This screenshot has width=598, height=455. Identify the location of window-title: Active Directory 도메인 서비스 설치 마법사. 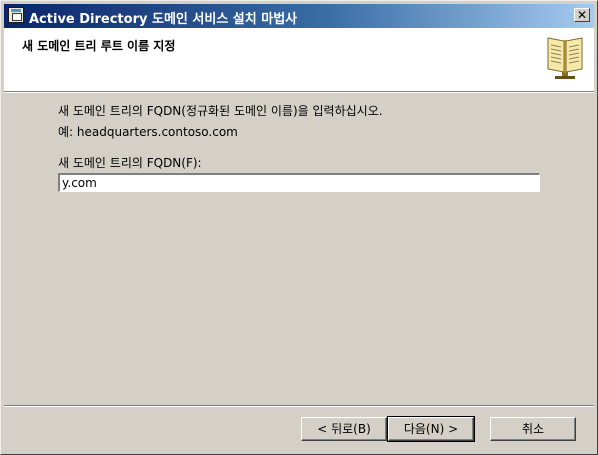
(163, 19).